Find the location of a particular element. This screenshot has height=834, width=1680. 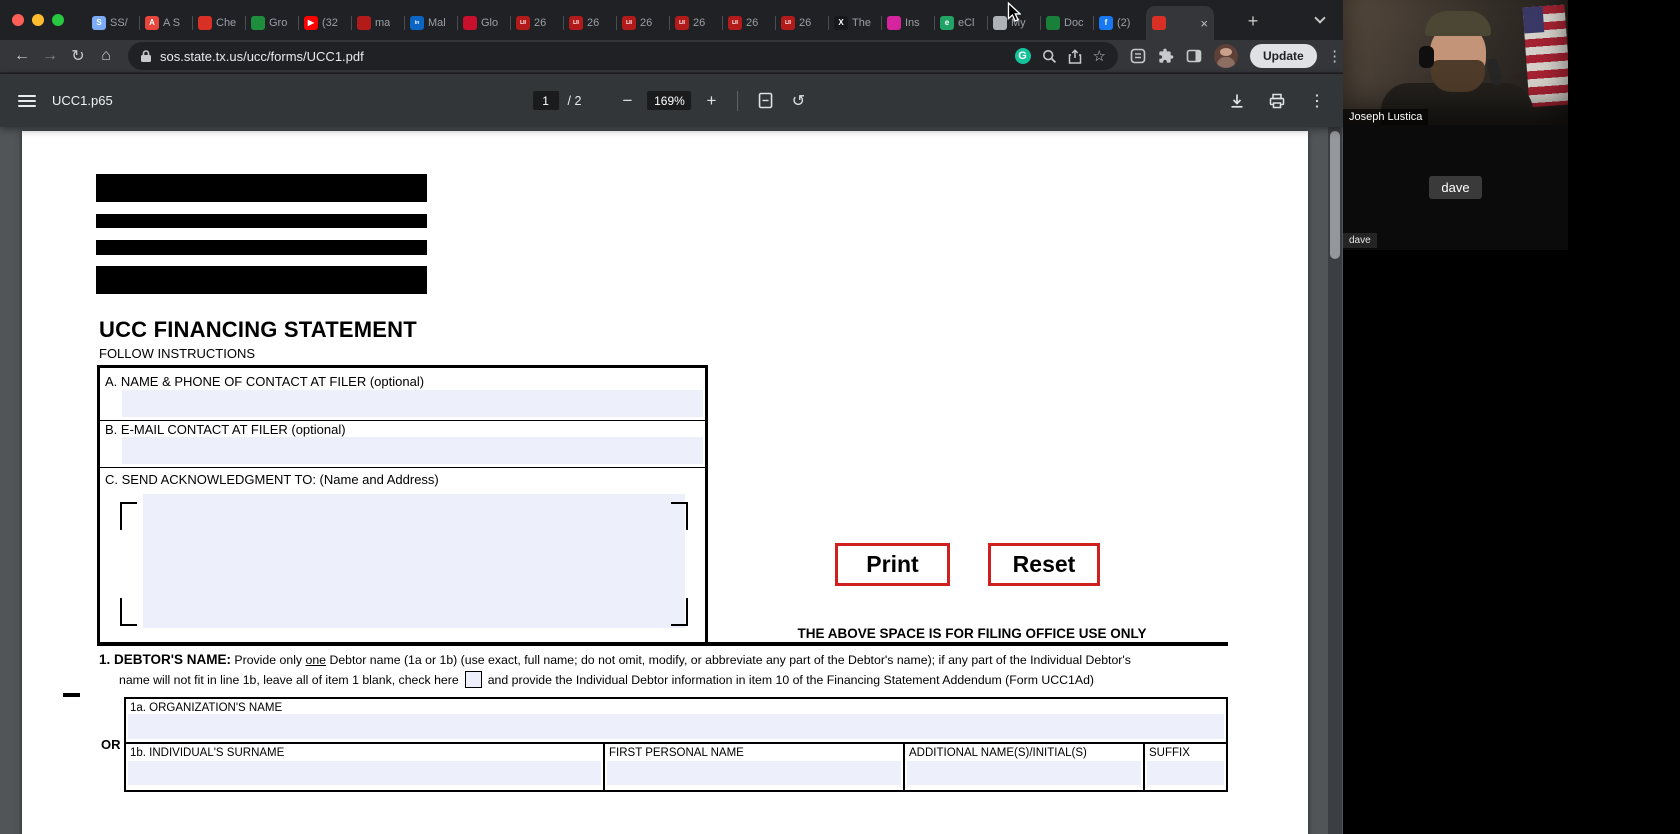

bookmark-star-icon: ☆ is located at coordinates (1099, 56).